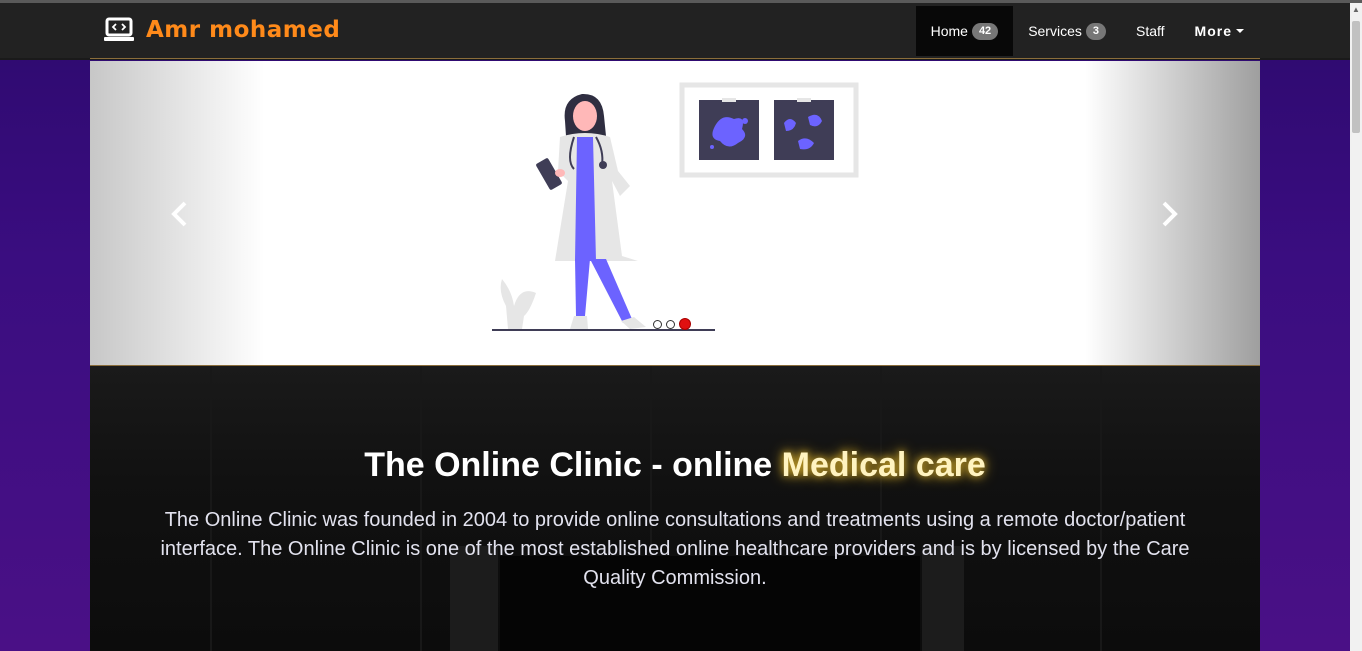 Image resolution: width=1362 pixels, height=651 pixels. I want to click on nav-home: Home 42, so click(964, 31).